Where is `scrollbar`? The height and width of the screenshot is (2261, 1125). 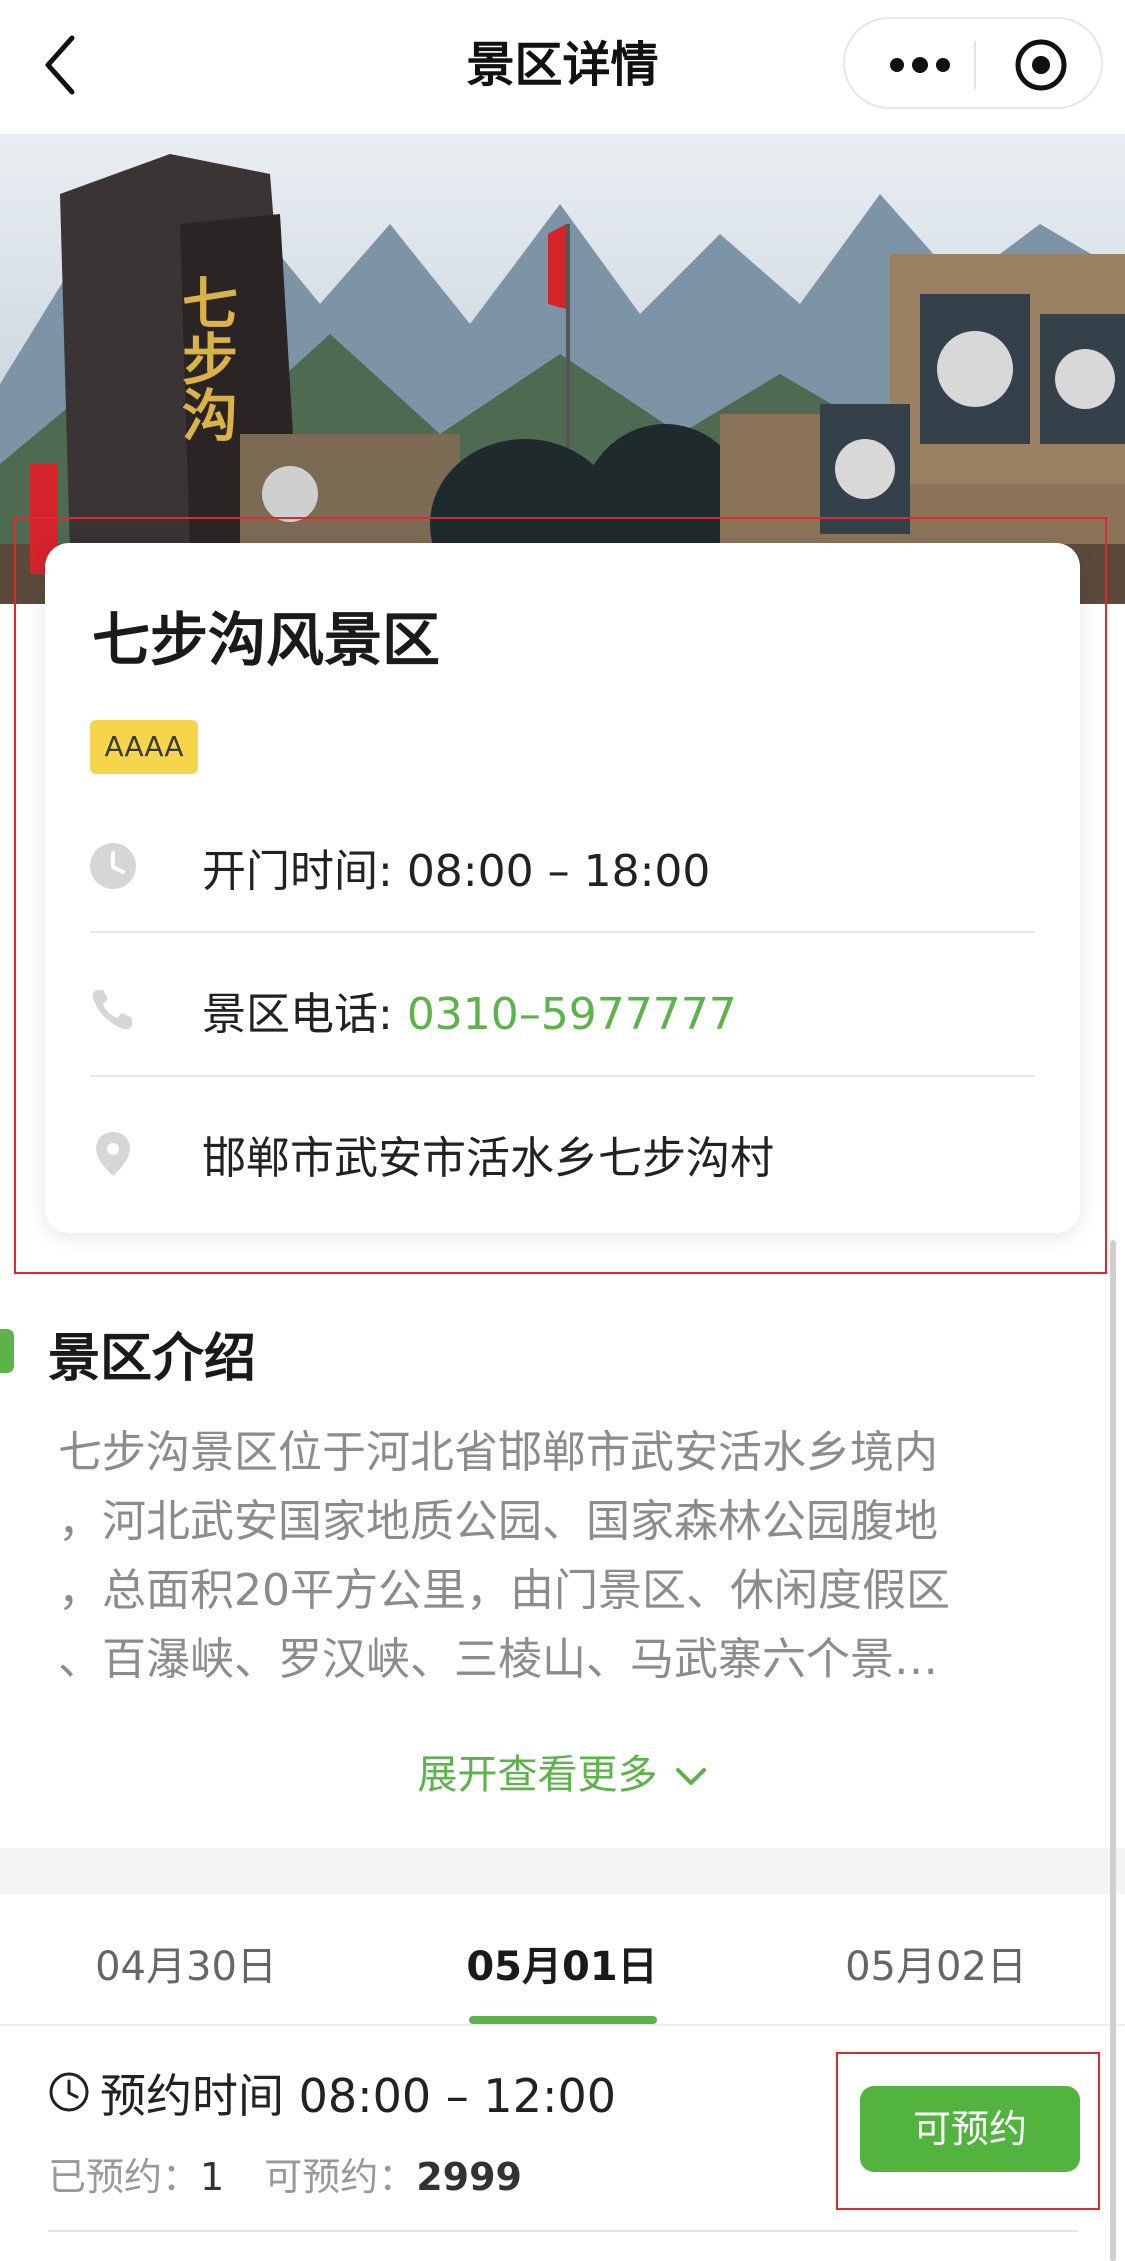 scrollbar is located at coordinates (1113, 1750).